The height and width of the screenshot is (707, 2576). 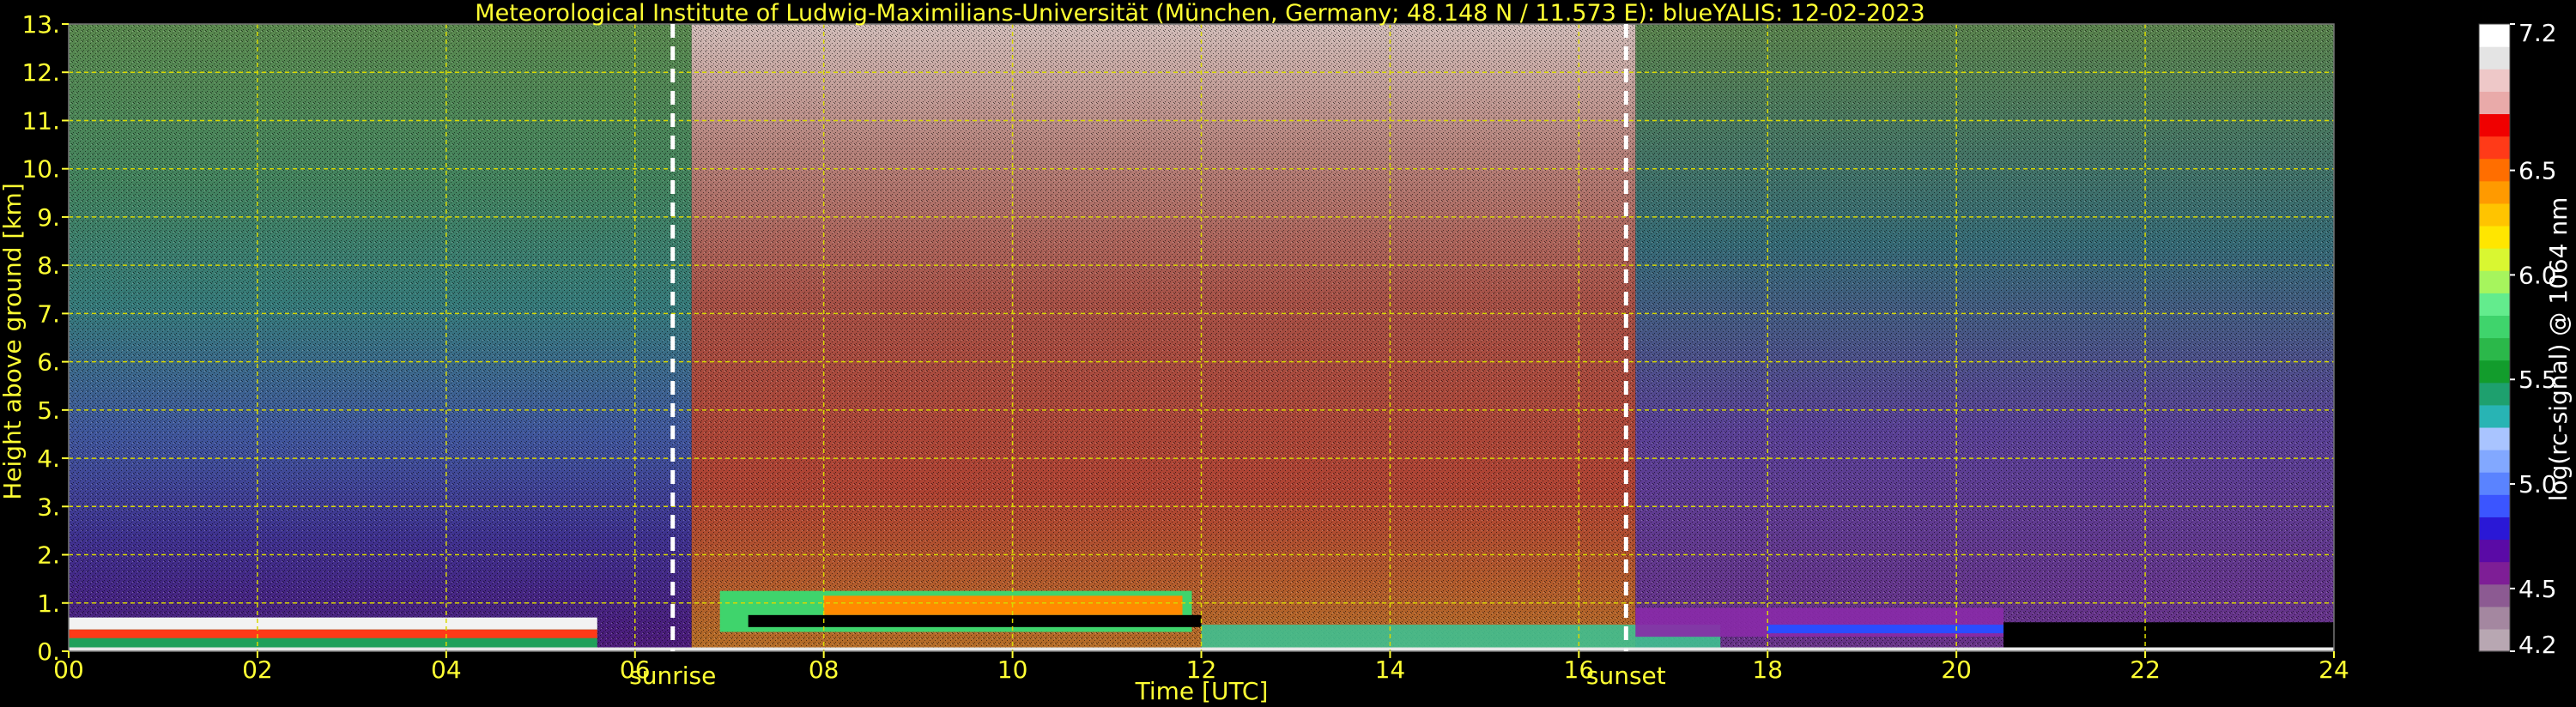 What do you see at coordinates (48, 411) in the screenshot?
I see `y-tick-label: 5.` at bounding box center [48, 411].